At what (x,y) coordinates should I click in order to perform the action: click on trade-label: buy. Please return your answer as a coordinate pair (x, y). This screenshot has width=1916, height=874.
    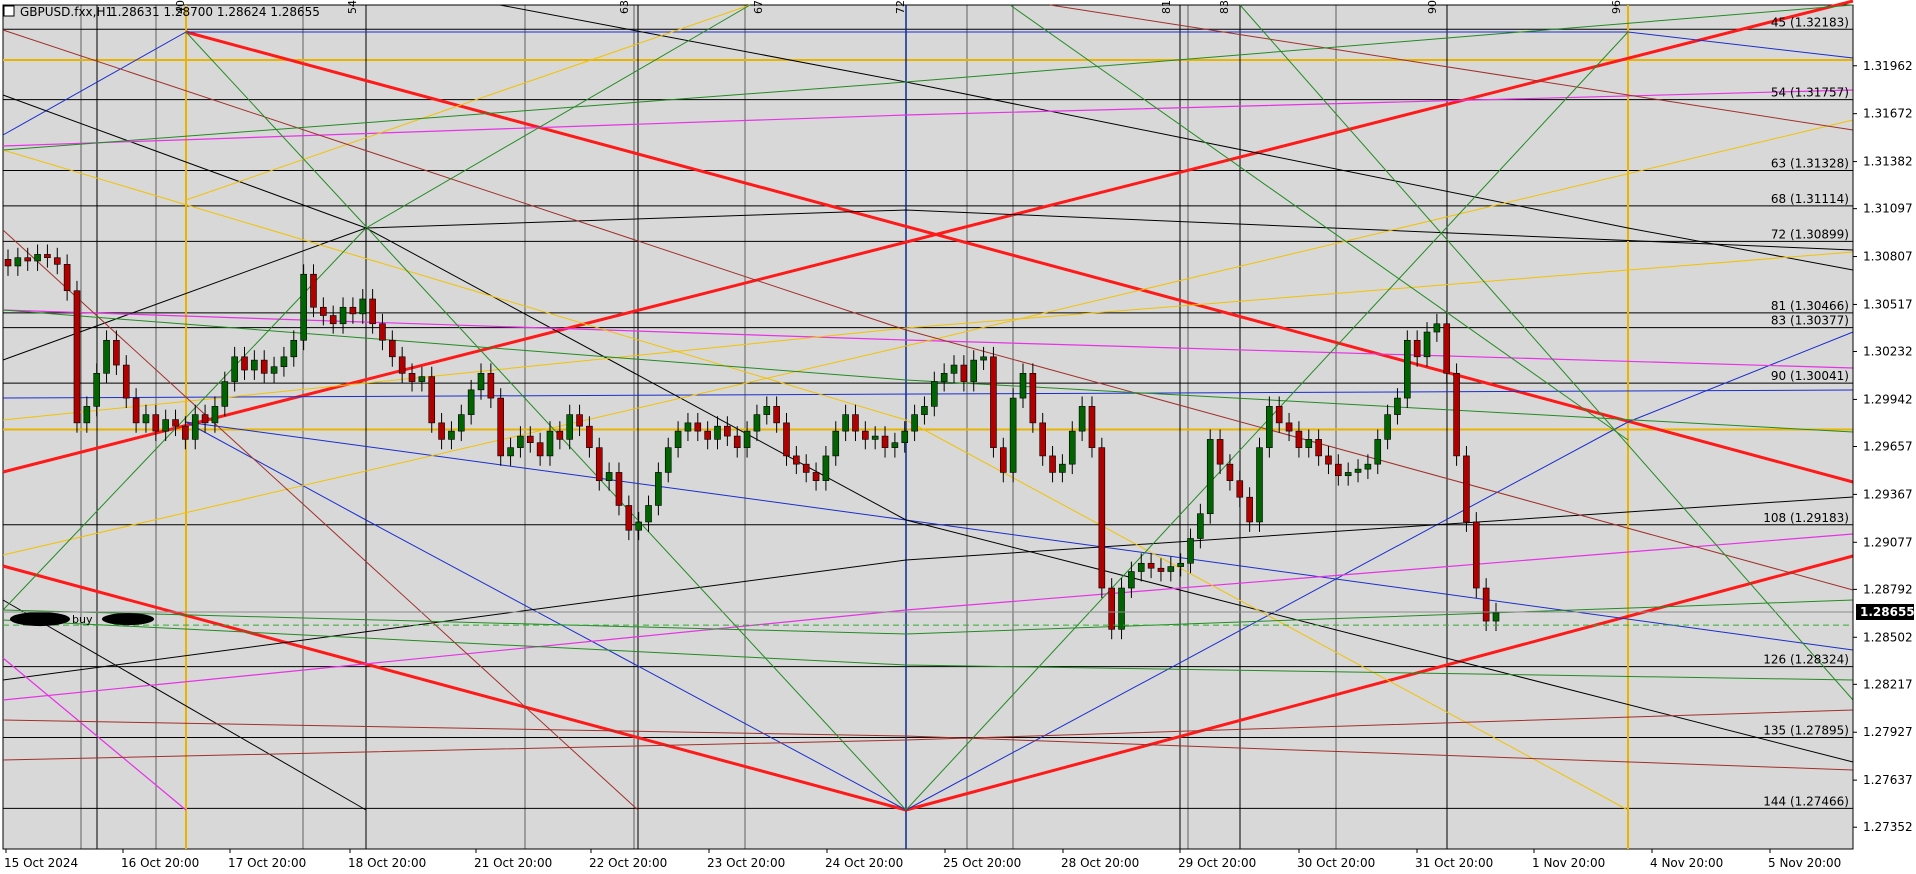
    Looking at the image, I should click on (82, 619).